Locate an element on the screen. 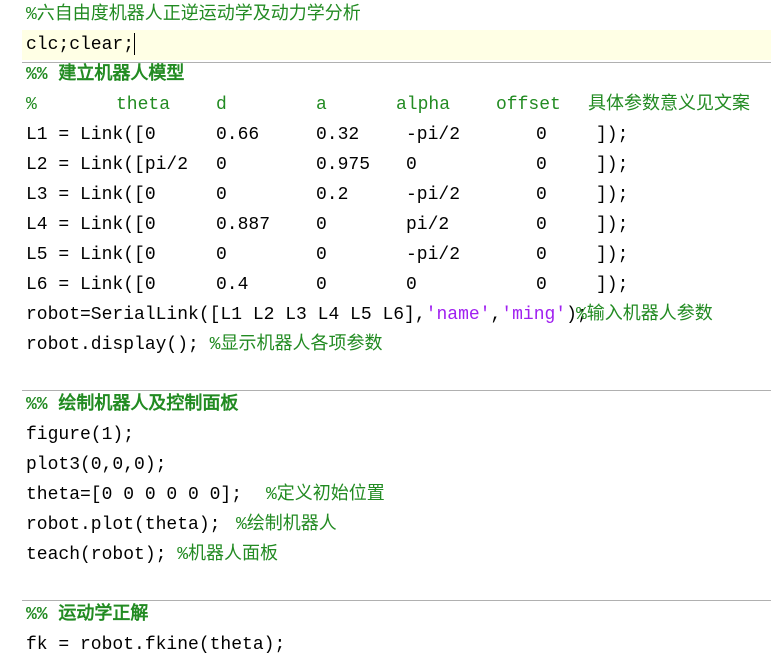  code-line-cell-3: %% 运动学正解 is located at coordinates (385, 615).